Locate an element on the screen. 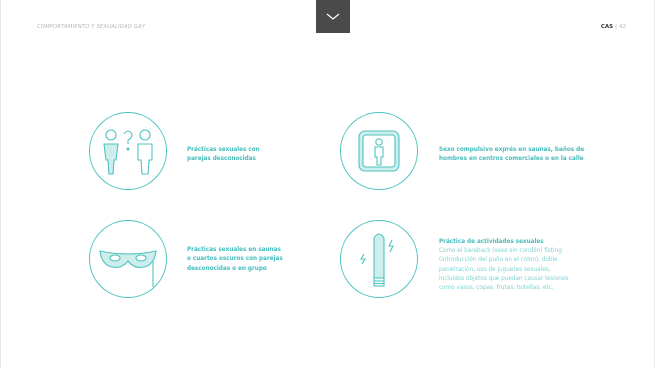 The width and height of the screenshot is (655, 368). person-in-booth-icon-circle is located at coordinates (379, 151).